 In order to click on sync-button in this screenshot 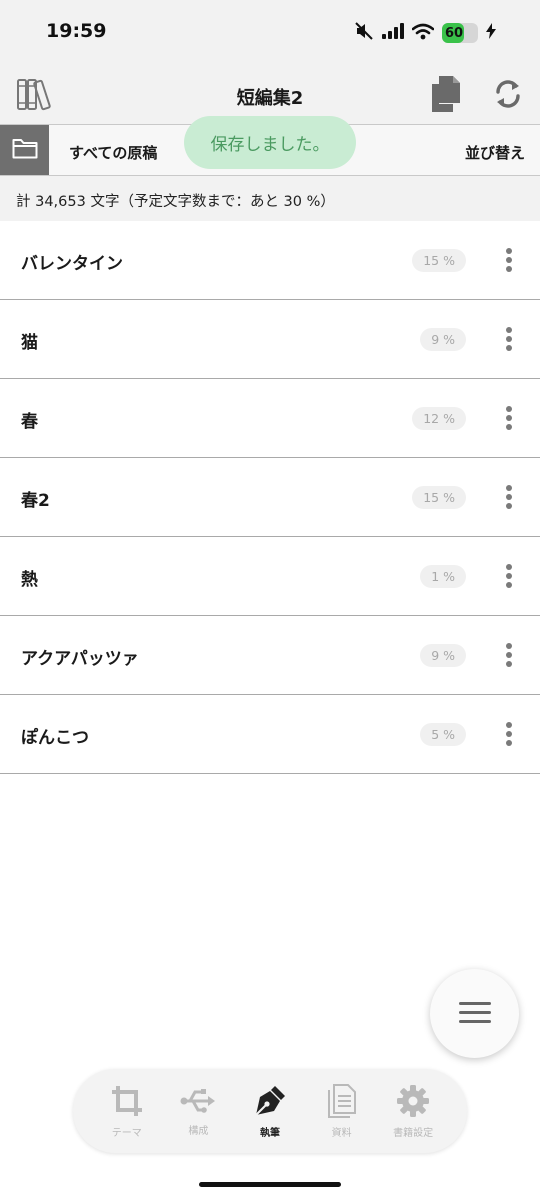, I will do `click(508, 96)`.